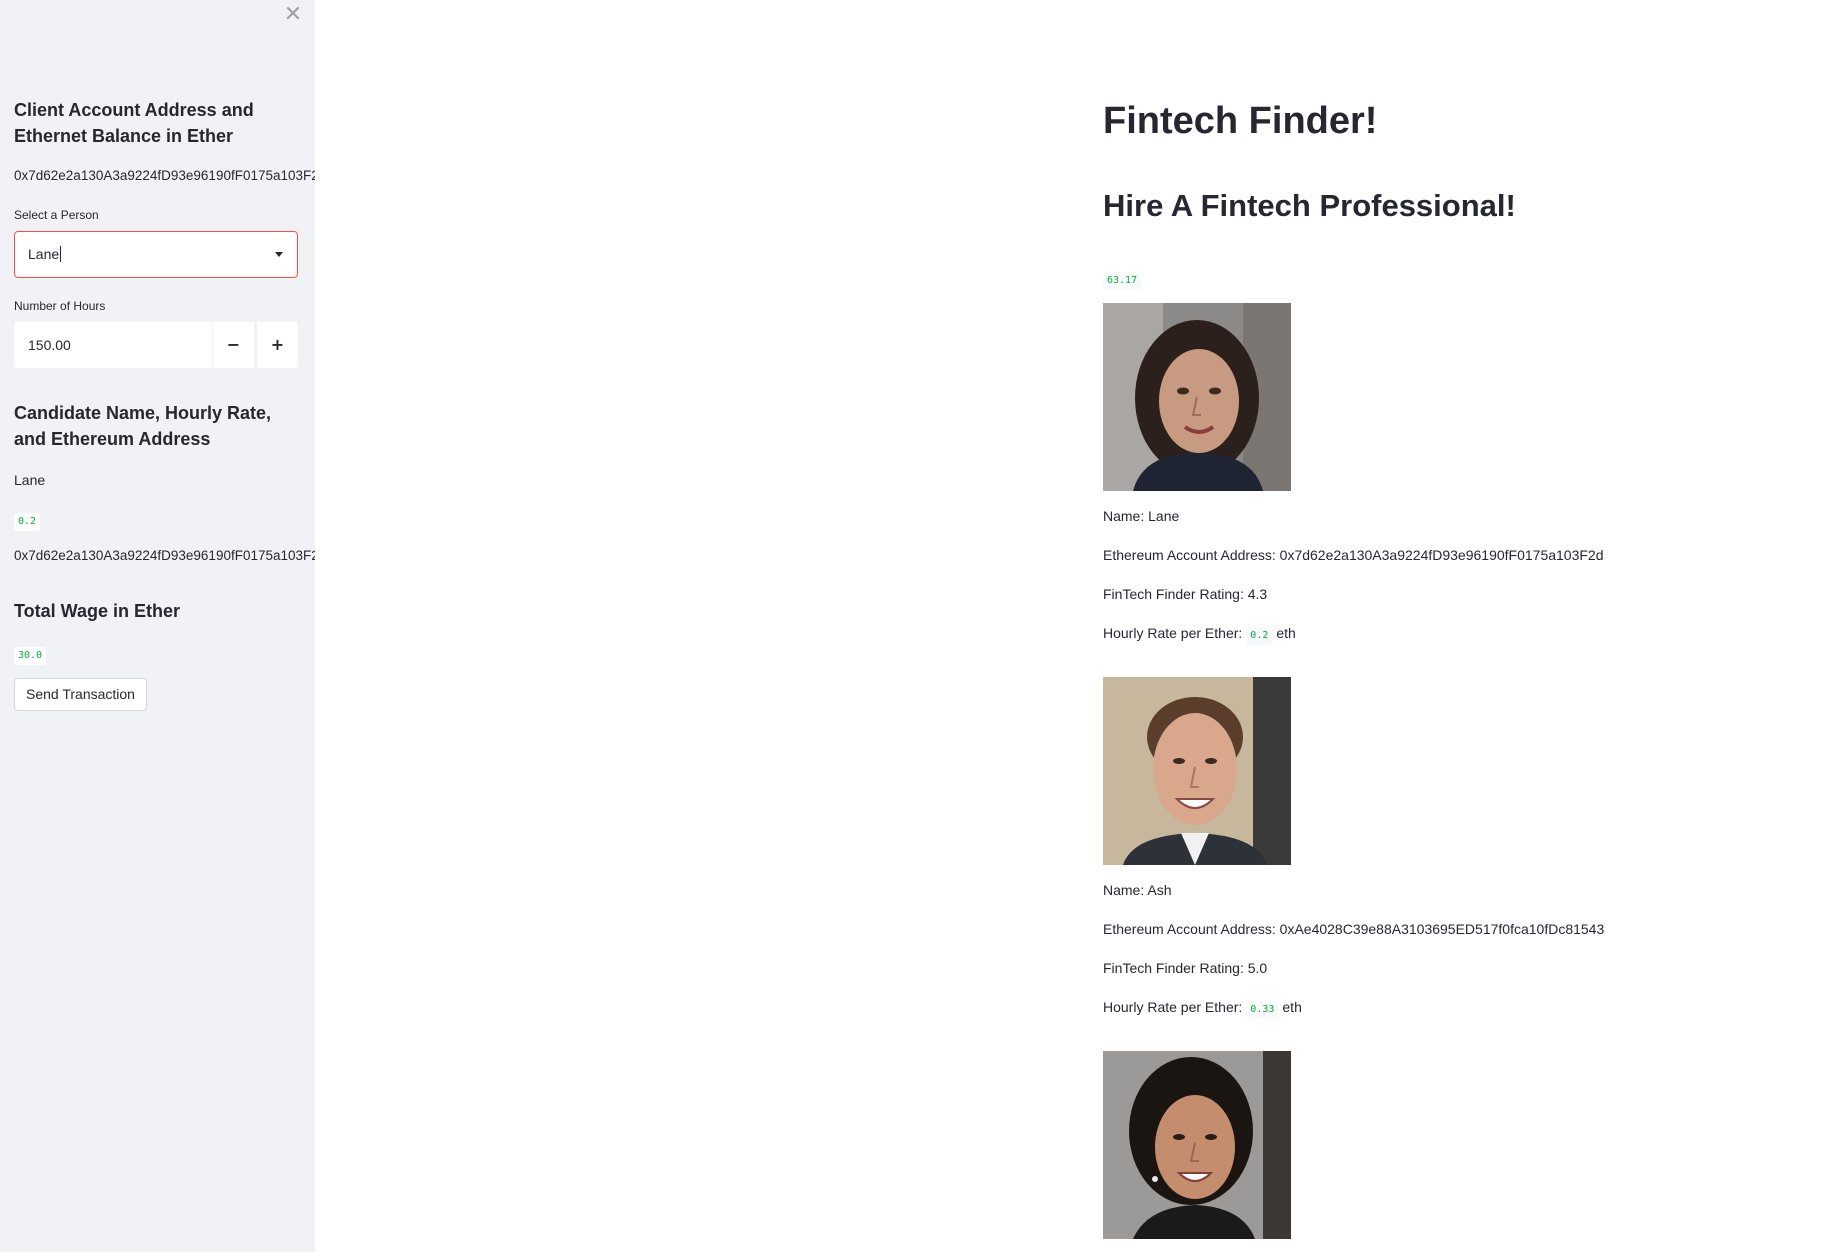  What do you see at coordinates (156, 254) in the screenshot?
I see `select-person-dropdown: Lane` at bounding box center [156, 254].